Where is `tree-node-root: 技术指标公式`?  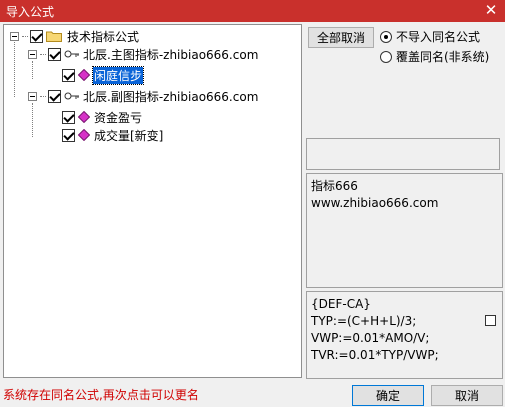 tree-node-root: 技术指标公式 is located at coordinates (75, 36).